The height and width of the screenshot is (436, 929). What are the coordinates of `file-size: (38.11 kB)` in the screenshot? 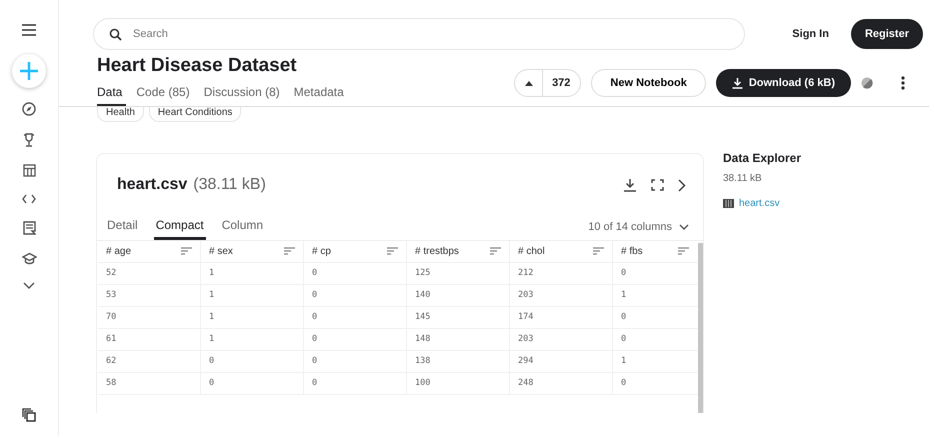 It's located at (229, 184).